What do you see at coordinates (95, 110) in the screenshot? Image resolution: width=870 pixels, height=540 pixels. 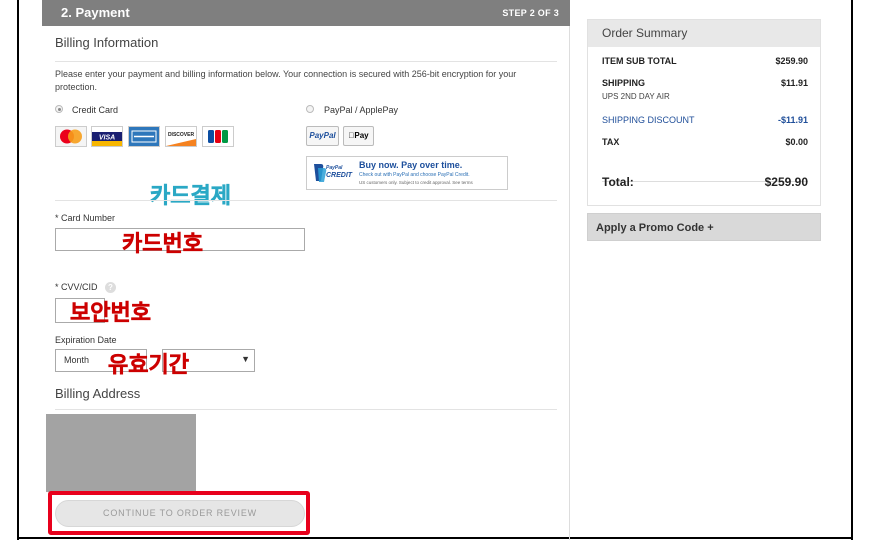 I see `credit-card-label: Credit Card` at bounding box center [95, 110].